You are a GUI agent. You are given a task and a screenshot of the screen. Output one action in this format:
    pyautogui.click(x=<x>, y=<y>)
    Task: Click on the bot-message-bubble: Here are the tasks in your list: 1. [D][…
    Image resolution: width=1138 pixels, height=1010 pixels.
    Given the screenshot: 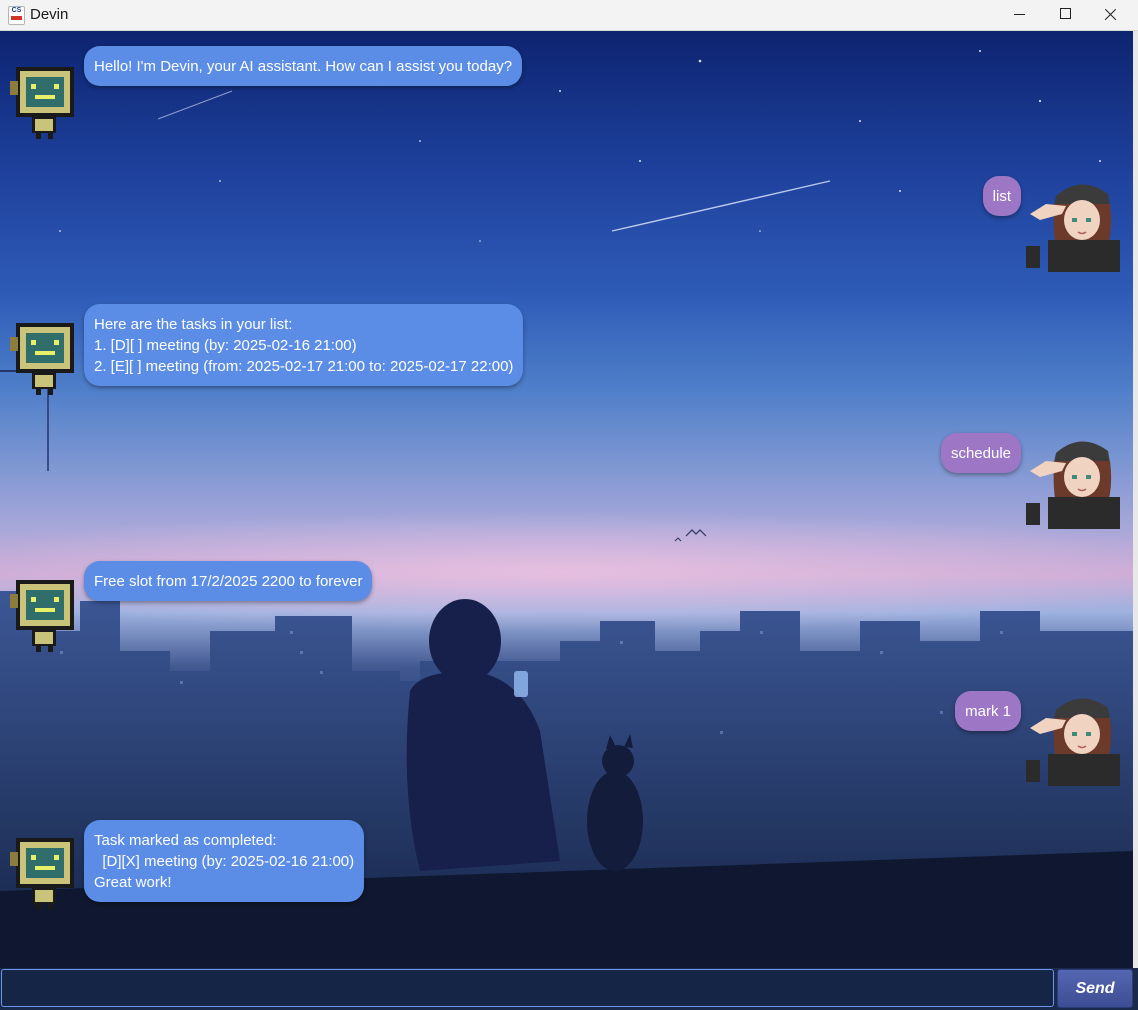 What is the action you would take?
    pyautogui.click(x=304, y=345)
    